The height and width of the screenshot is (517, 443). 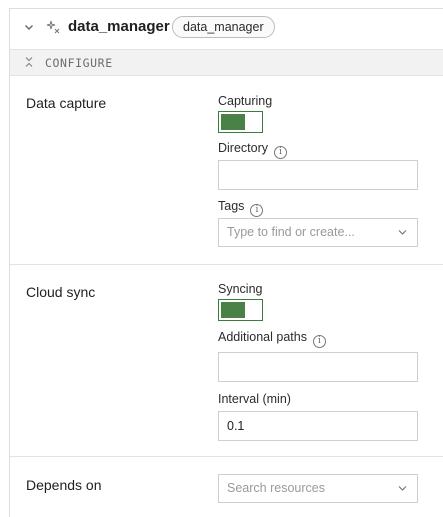 What do you see at coordinates (253, 150) in the screenshot?
I see `directory-label: Directory i` at bounding box center [253, 150].